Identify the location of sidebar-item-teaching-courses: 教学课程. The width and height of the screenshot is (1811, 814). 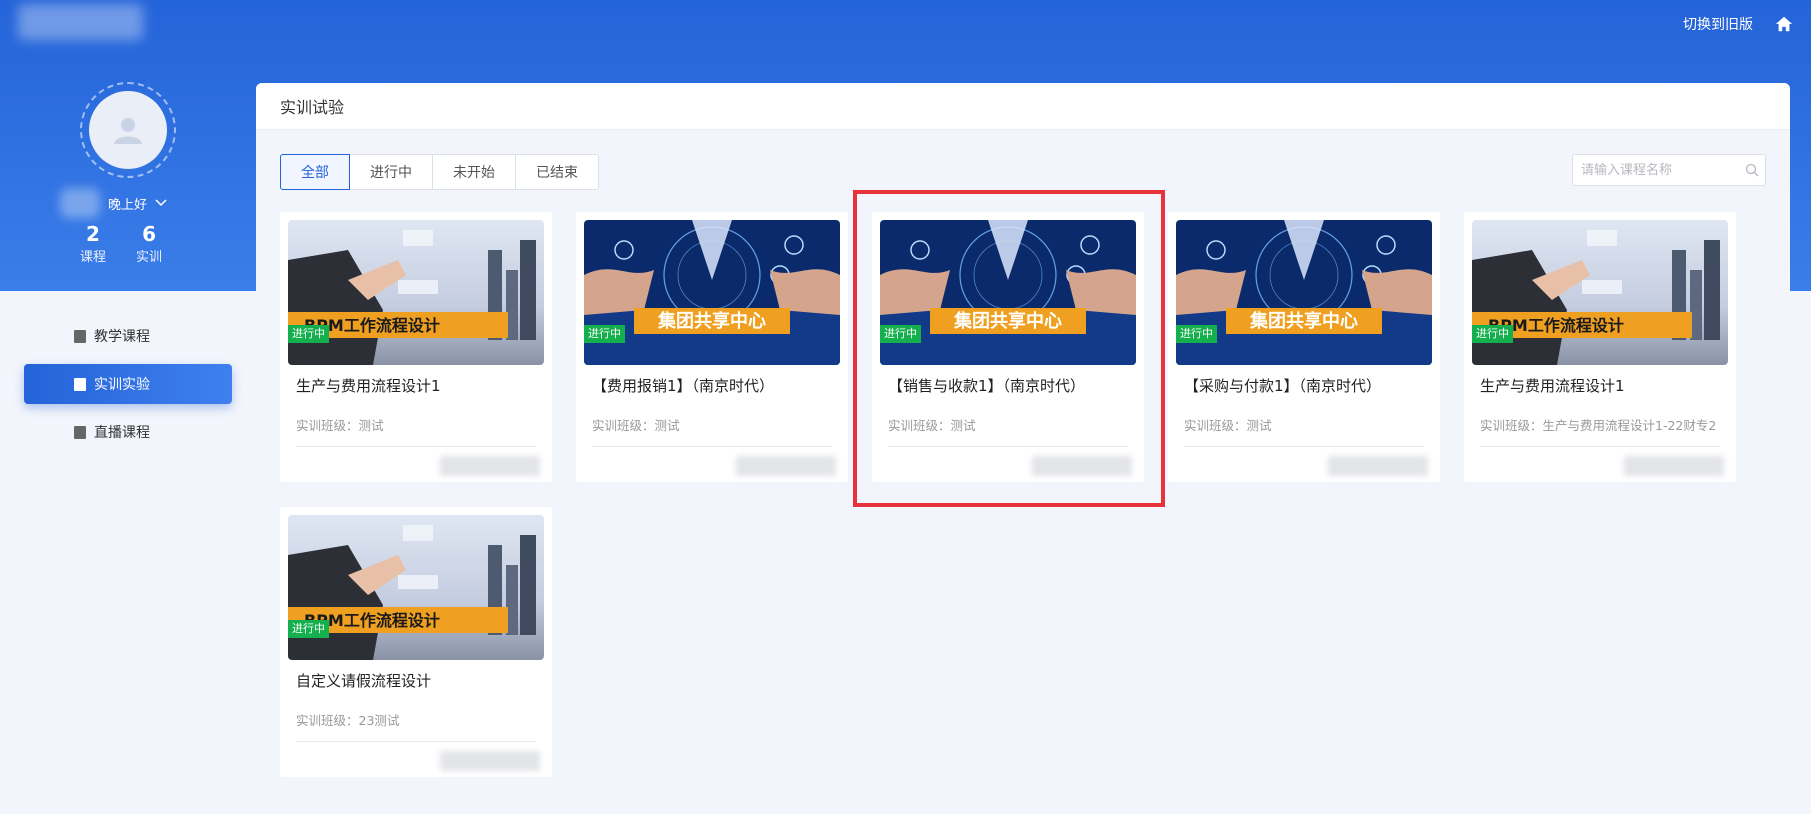
(128, 336).